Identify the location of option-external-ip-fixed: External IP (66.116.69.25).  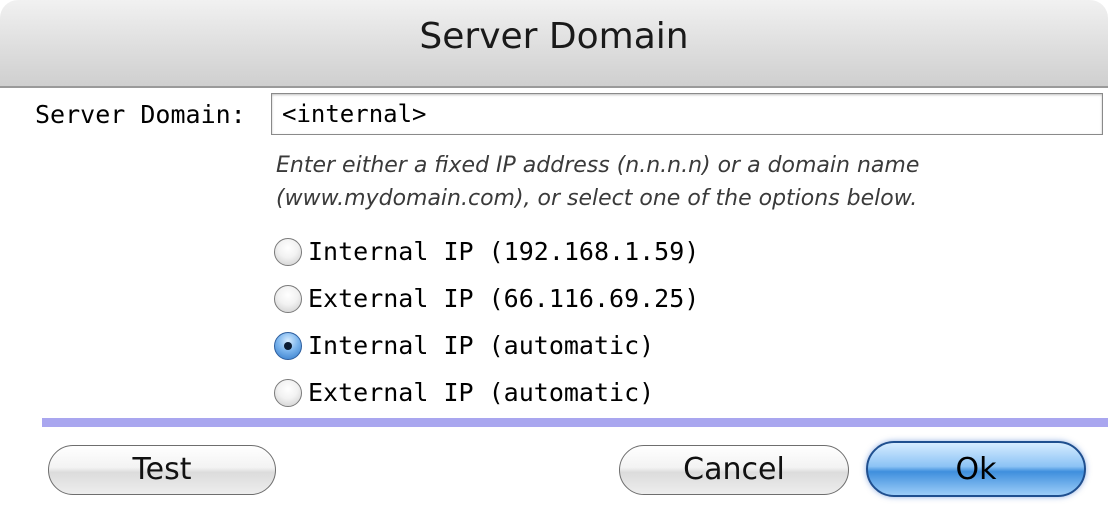
(486, 298).